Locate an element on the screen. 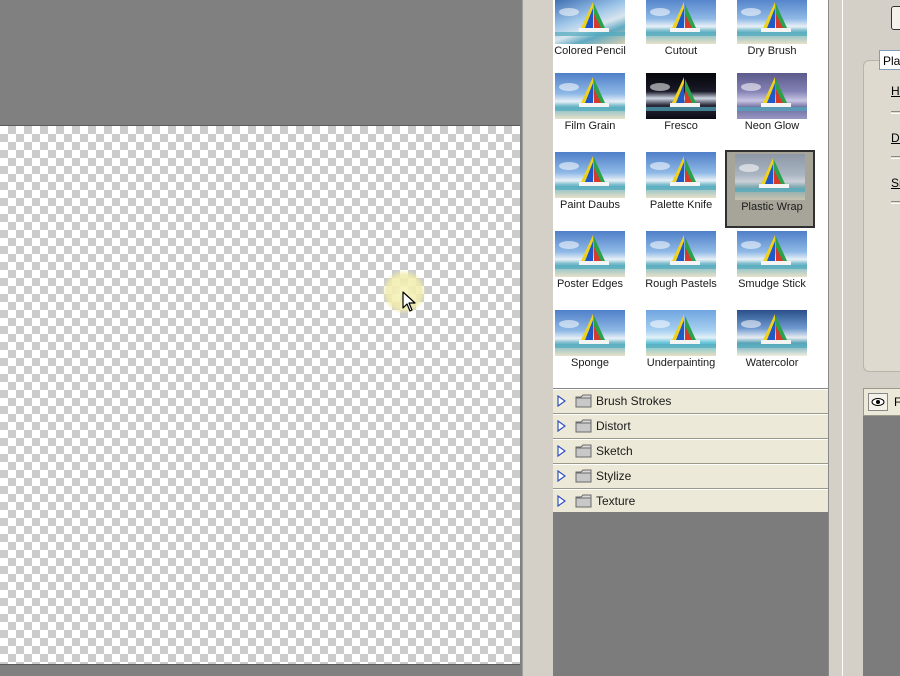  filter-category-row: Sketch is located at coordinates (690, 451).